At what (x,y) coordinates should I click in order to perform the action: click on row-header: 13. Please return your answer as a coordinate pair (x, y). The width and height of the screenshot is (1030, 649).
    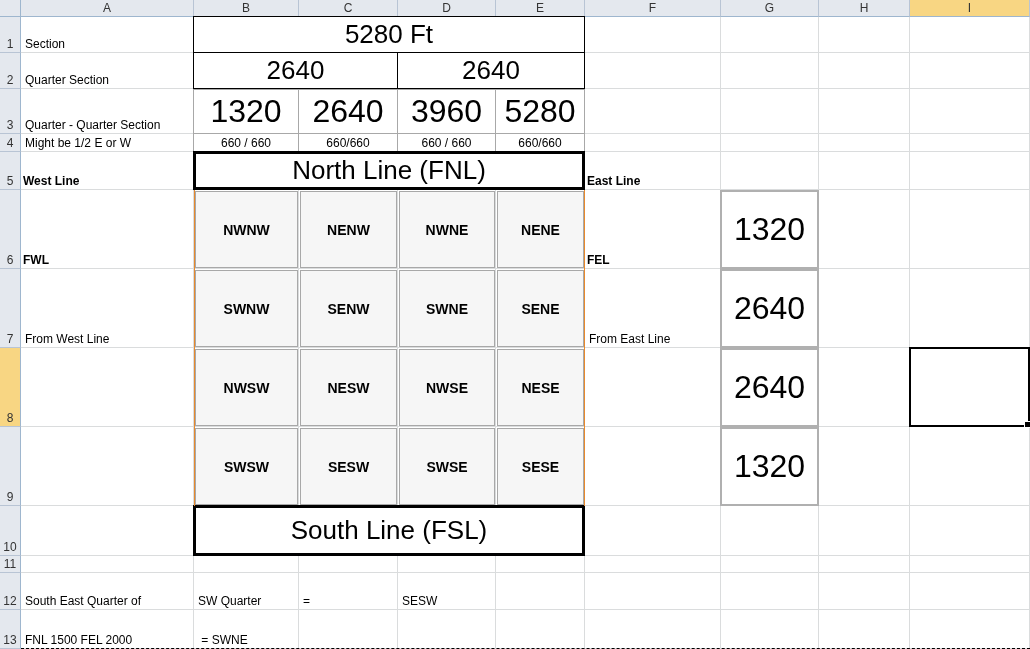
    Looking at the image, I should click on (10, 629).